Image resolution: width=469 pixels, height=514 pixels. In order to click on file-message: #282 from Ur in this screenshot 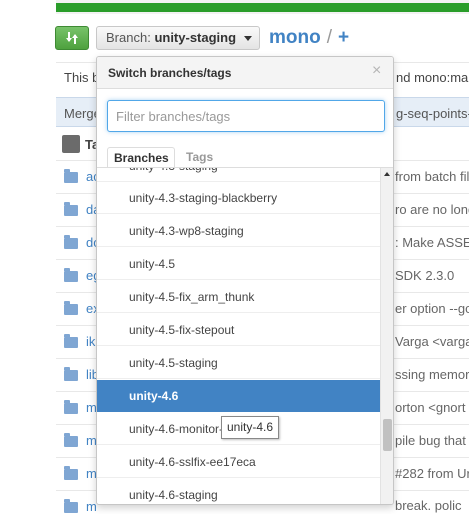, I will do `click(432, 473)`.